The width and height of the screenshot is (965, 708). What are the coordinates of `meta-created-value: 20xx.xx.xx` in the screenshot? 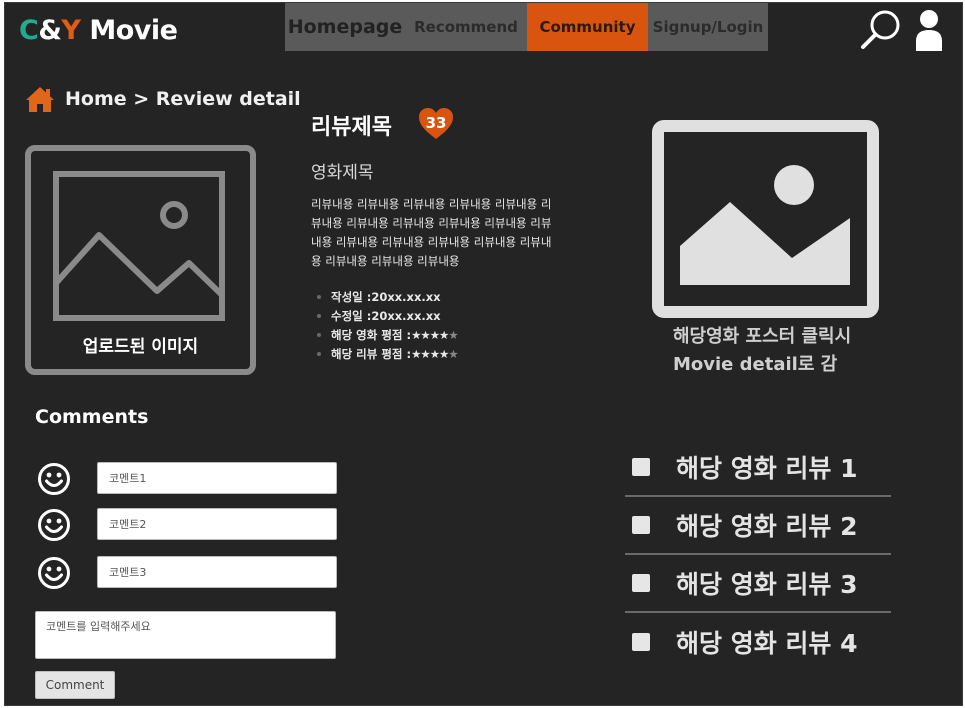 It's located at (406, 296).